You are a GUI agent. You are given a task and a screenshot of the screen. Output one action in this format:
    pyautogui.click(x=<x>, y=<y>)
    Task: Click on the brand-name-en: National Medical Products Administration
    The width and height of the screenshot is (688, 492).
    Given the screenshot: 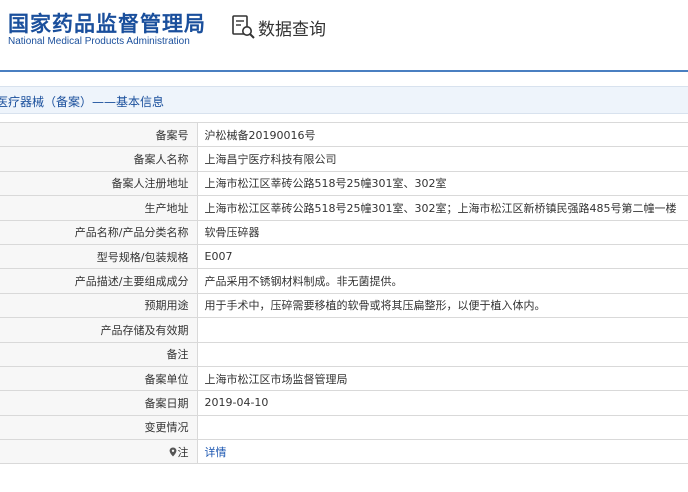 What is the action you would take?
    pyautogui.click(x=99, y=41)
    